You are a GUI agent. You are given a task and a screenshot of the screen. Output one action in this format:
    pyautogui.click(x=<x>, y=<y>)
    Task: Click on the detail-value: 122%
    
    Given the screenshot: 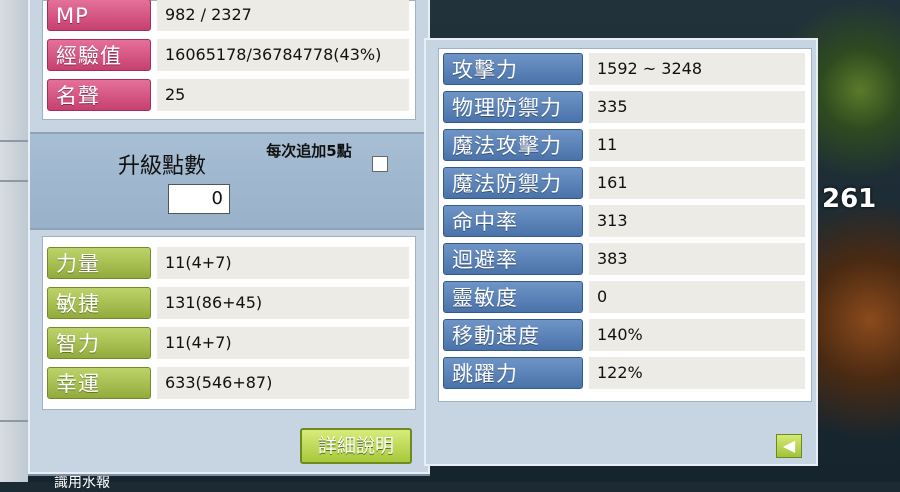 What is the action you would take?
    pyautogui.click(x=697, y=373)
    